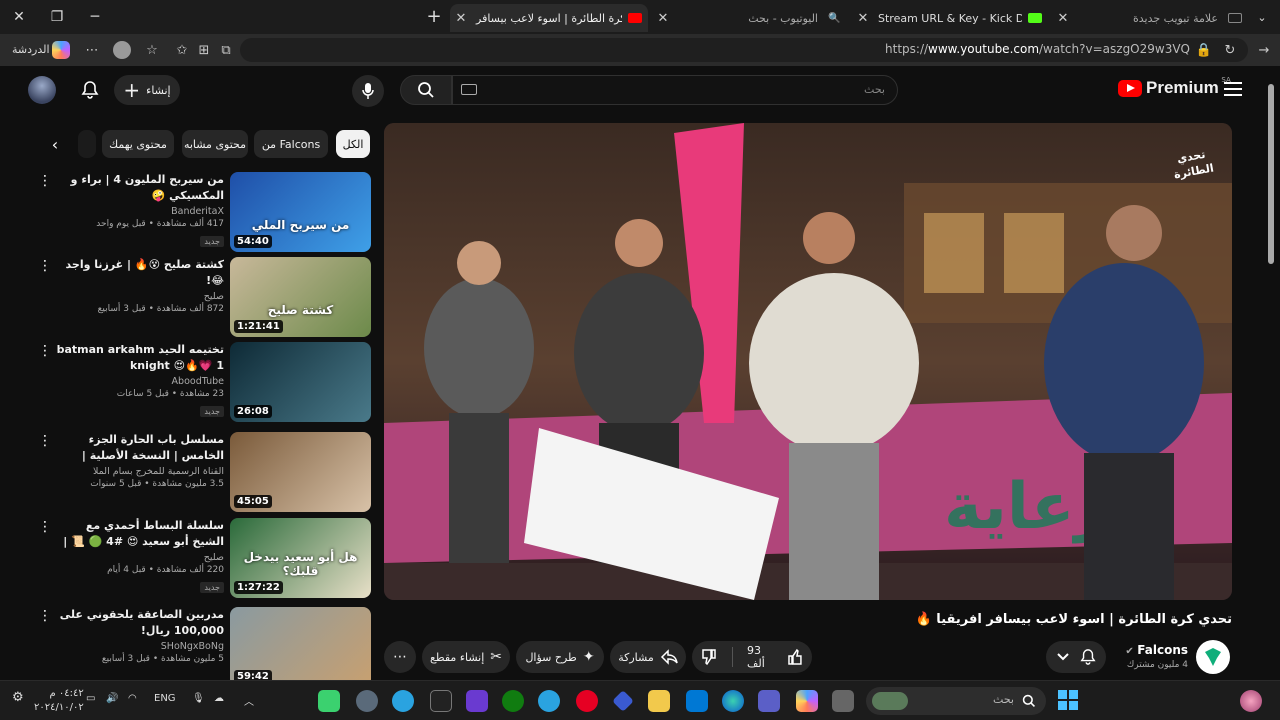  What do you see at coordinates (1156, 650) in the screenshot?
I see `channel-name: ✔ Falcons` at bounding box center [1156, 650].